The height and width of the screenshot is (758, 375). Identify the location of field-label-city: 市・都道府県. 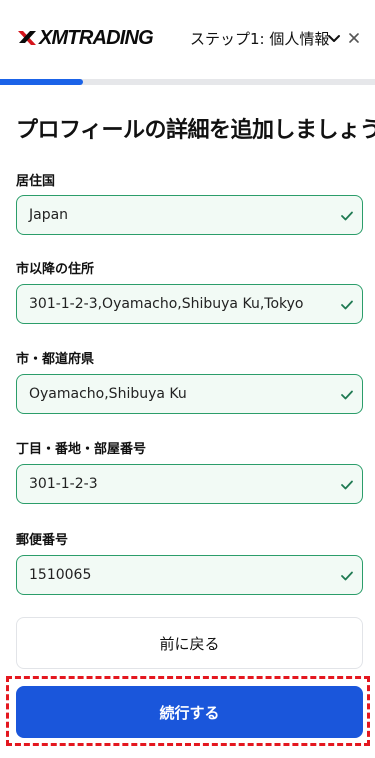
(55, 359).